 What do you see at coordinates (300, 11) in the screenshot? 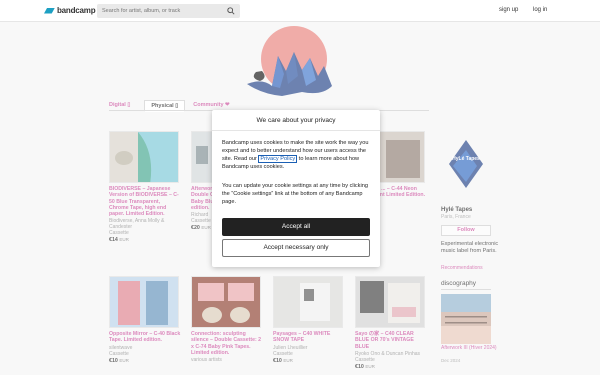
I see `top-bar: bandcamp sign up log in` at bounding box center [300, 11].